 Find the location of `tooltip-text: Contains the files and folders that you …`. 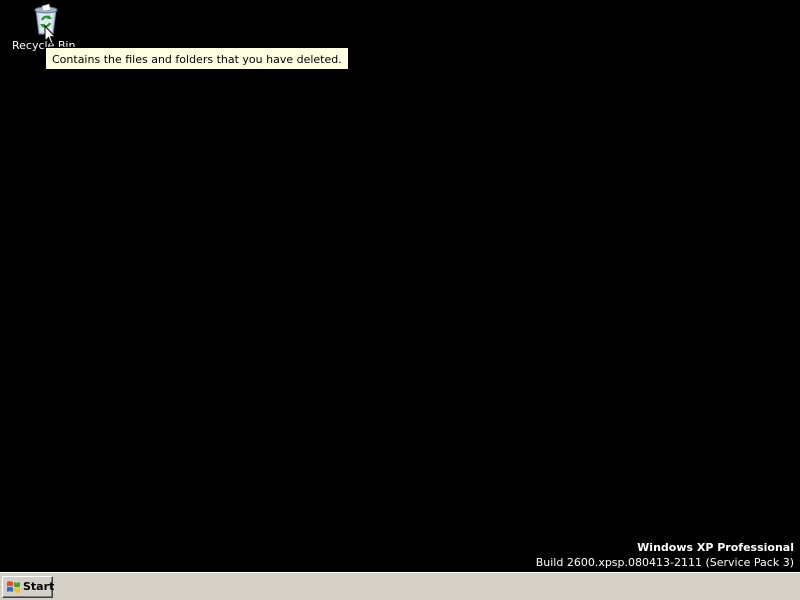

tooltip-text: Contains the files and folders that you … is located at coordinates (197, 59).